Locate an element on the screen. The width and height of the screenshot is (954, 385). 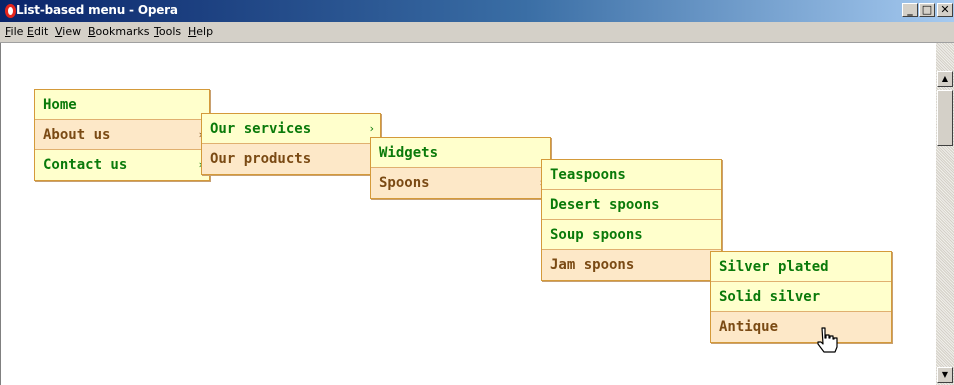
menu-item-label: Desert spoons is located at coordinates (605, 205).